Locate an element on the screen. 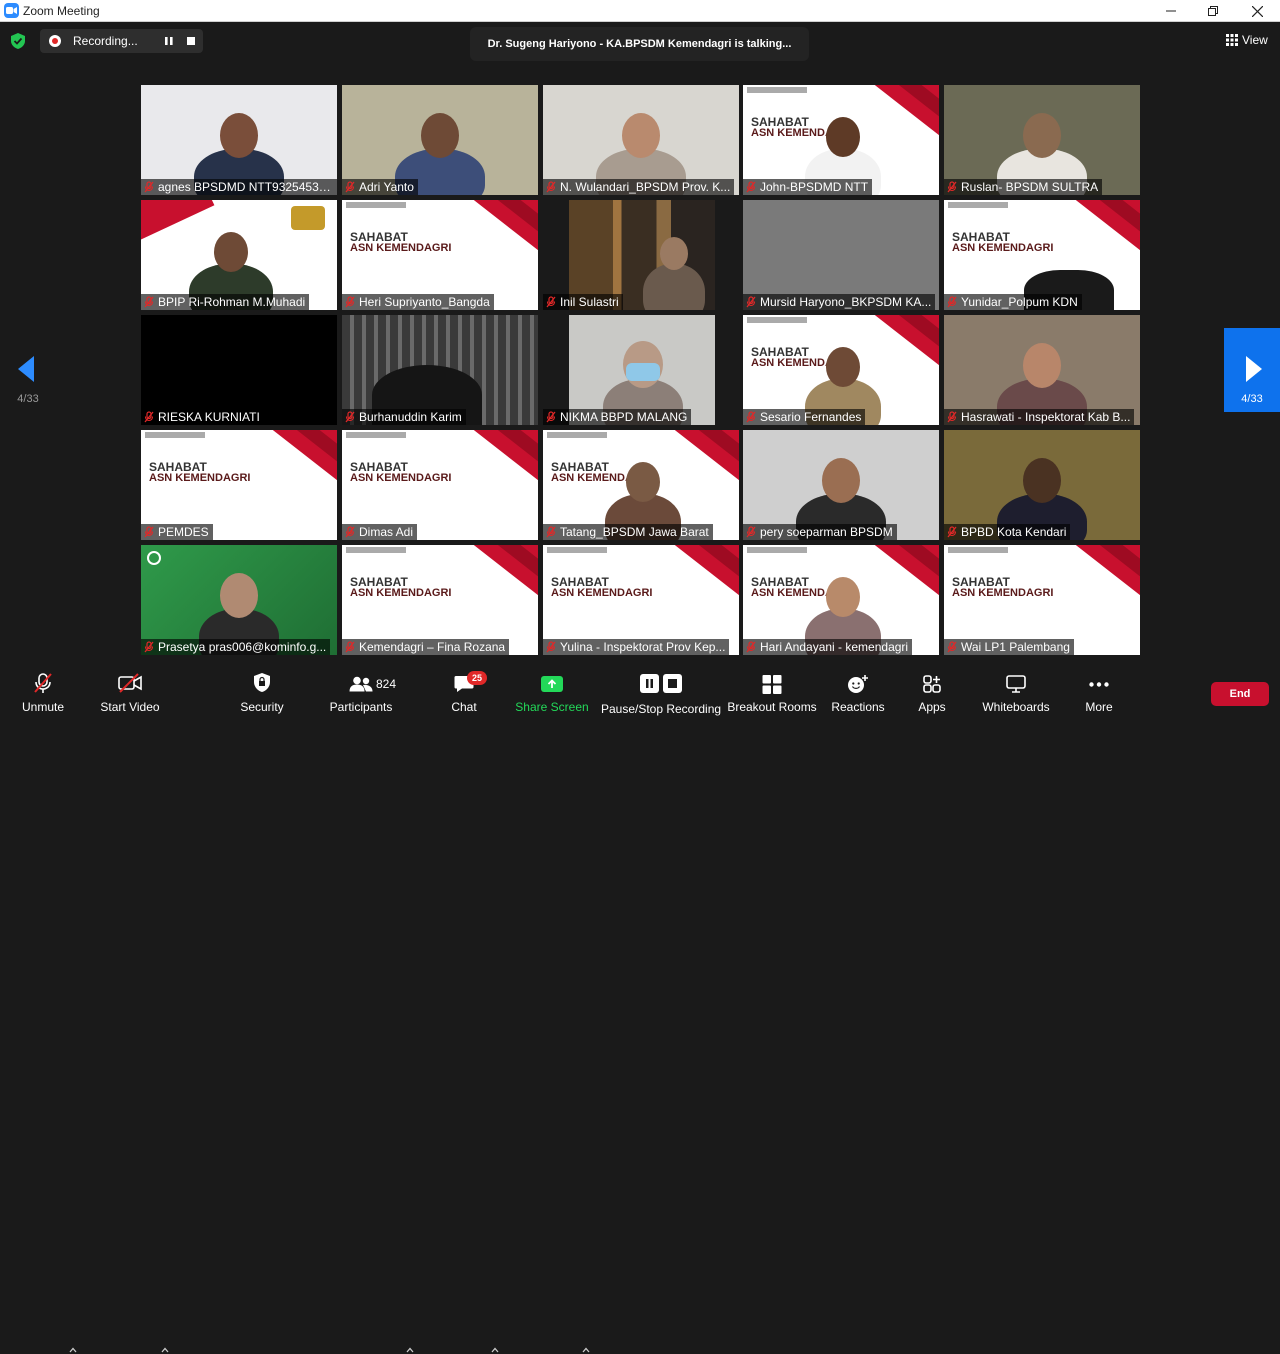  chat-chevron-icon is located at coordinates (495, 1350).